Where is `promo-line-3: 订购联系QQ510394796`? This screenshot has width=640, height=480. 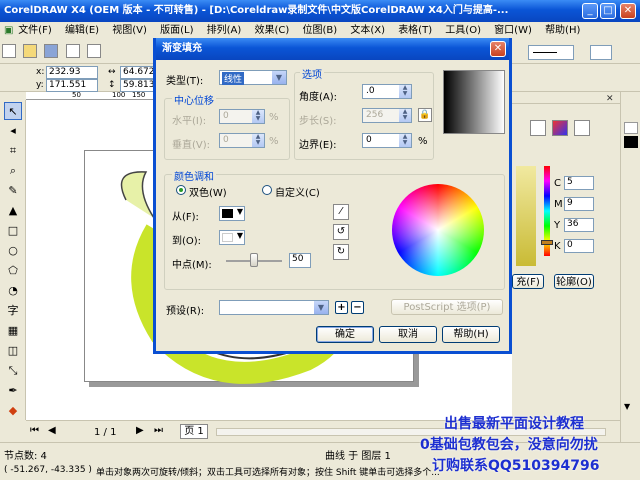 promo-line-3: 订购联系QQ510394796 is located at coordinates (516, 466).